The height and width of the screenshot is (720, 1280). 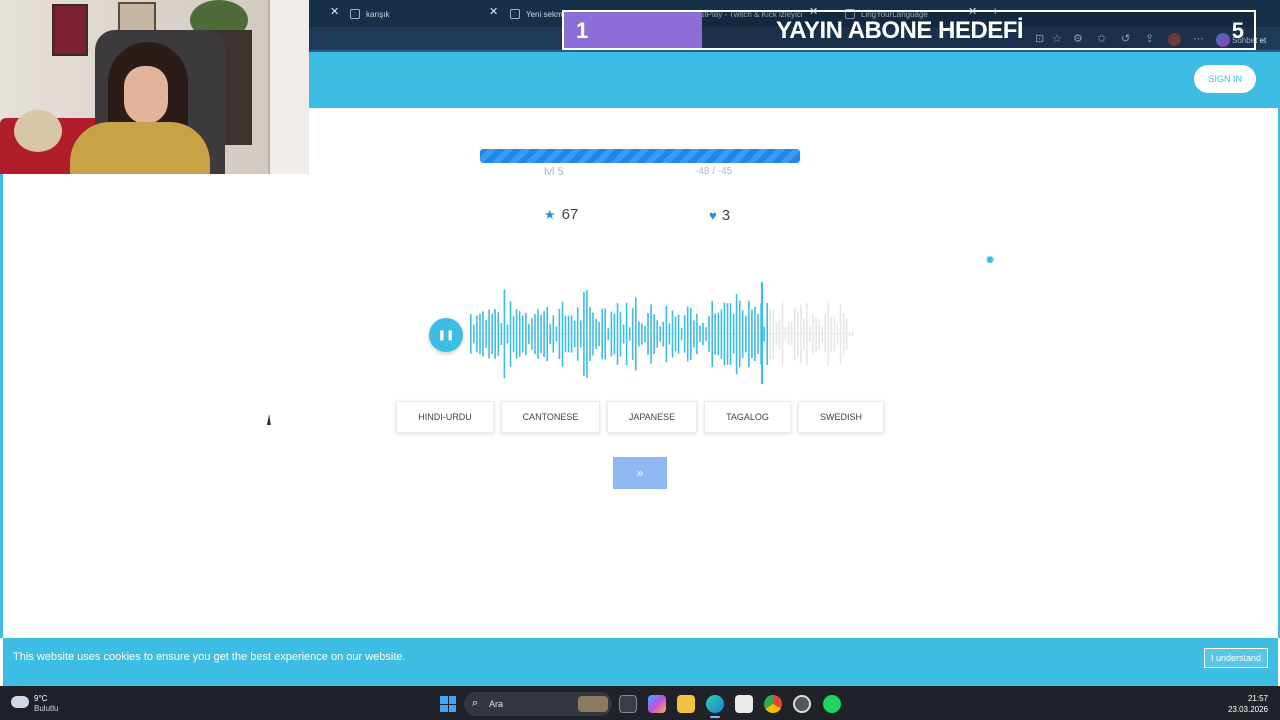 I want to click on level-progress-bar, so click(x=640, y=156).